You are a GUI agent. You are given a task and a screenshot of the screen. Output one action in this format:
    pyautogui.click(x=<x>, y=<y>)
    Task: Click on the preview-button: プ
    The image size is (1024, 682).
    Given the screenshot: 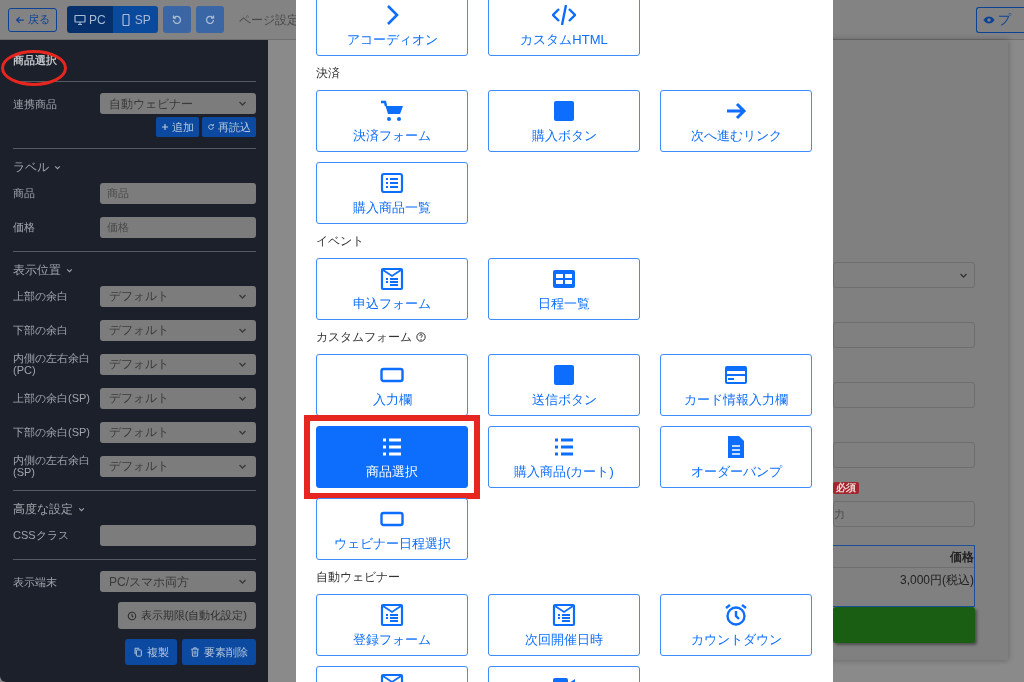 What is the action you would take?
    pyautogui.click(x=1000, y=19)
    